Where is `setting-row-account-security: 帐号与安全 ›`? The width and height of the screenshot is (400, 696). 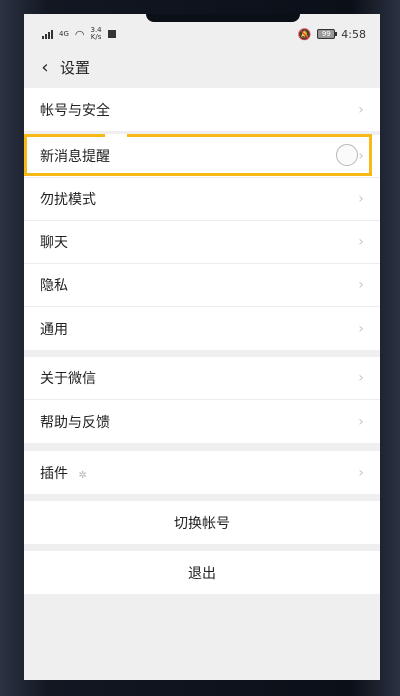
setting-row-account-security: 帐号与安全 › is located at coordinates (202, 109).